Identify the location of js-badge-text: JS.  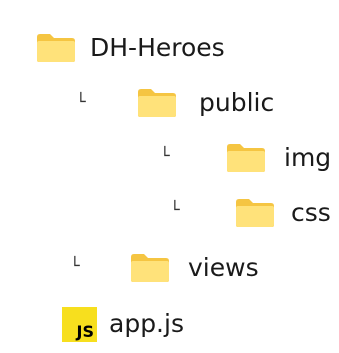
(85, 331).